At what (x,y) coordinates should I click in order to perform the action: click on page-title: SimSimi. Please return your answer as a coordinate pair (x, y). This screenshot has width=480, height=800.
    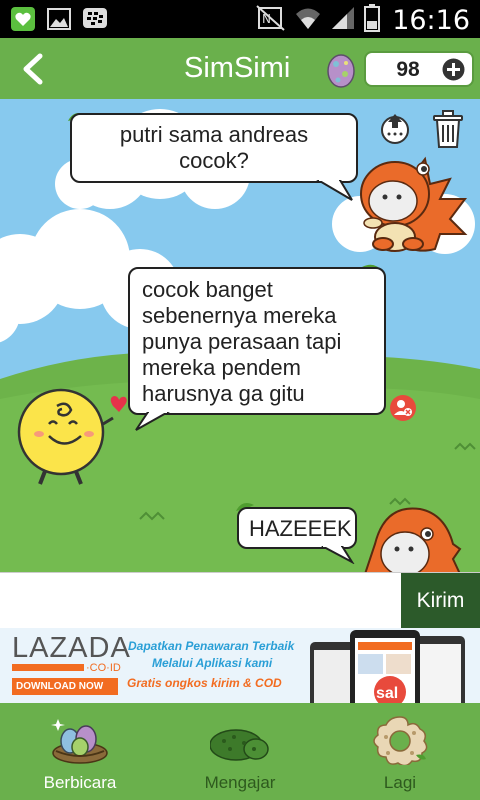
    Looking at the image, I should click on (237, 68).